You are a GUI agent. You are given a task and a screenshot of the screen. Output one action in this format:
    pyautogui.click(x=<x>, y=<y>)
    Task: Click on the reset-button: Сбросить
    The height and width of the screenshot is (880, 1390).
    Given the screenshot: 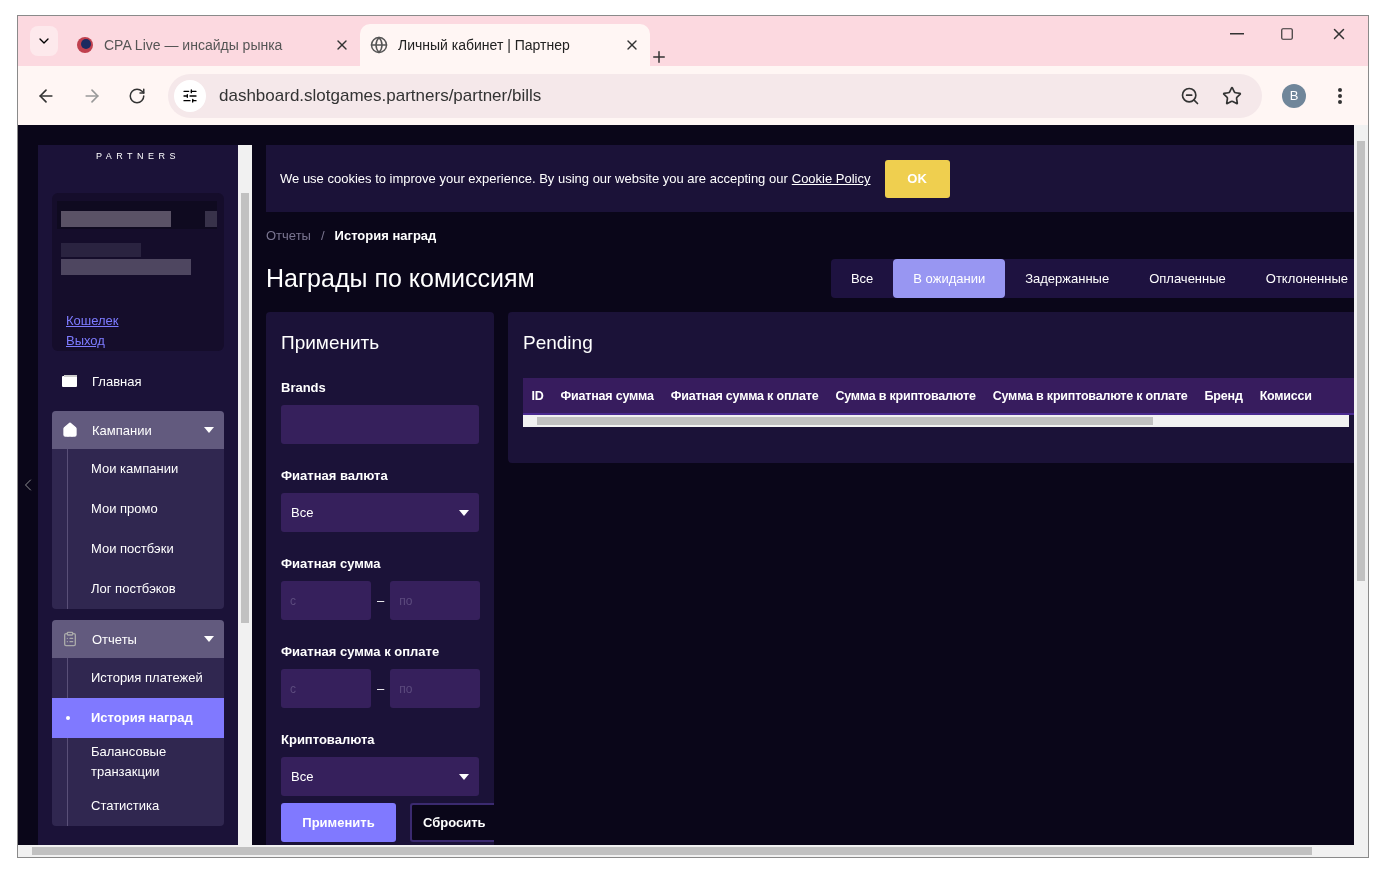 What is the action you would take?
    pyautogui.click(x=452, y=822)
    